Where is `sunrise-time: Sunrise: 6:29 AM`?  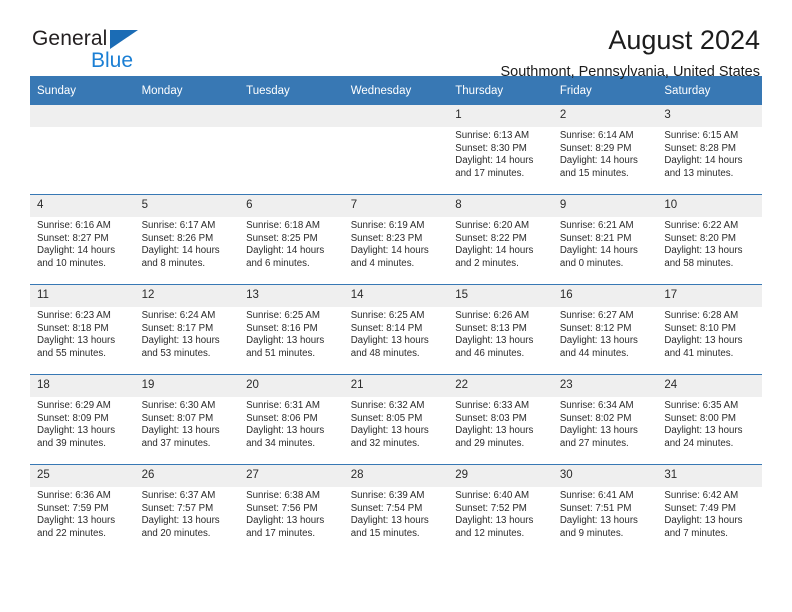
sunrise-time: Sunrise: 6:29 AM is located at coordinates (74, 405).